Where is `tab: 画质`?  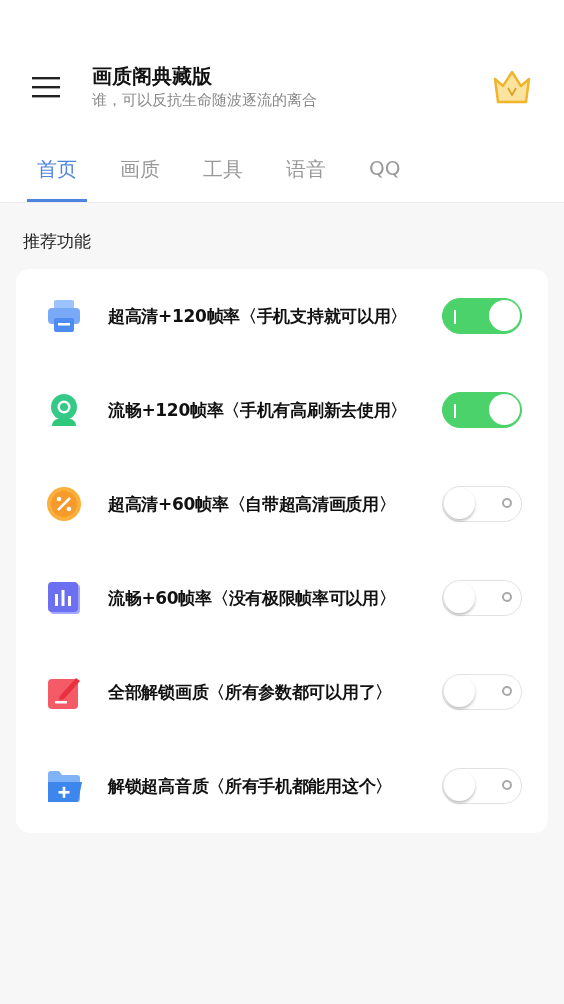 tab: 画质 is located at coordinates (140, 179).